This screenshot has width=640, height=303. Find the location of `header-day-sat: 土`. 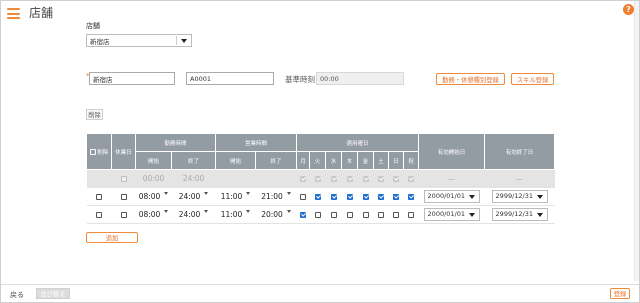

header-day-sat: 土 is located at coordinates (381, 160).